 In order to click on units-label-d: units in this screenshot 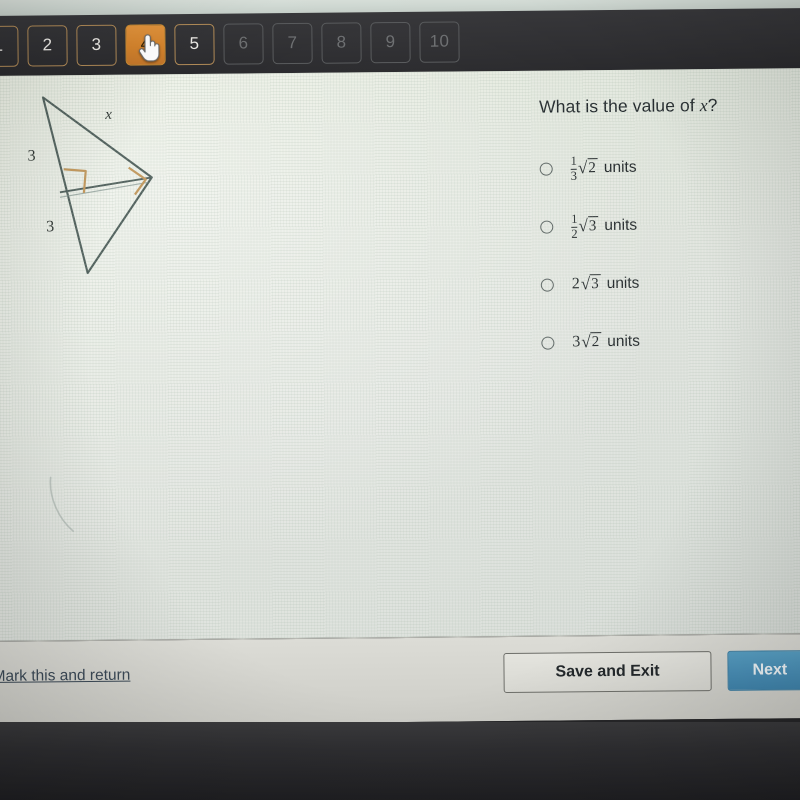, I will do `click(624, 341)`.